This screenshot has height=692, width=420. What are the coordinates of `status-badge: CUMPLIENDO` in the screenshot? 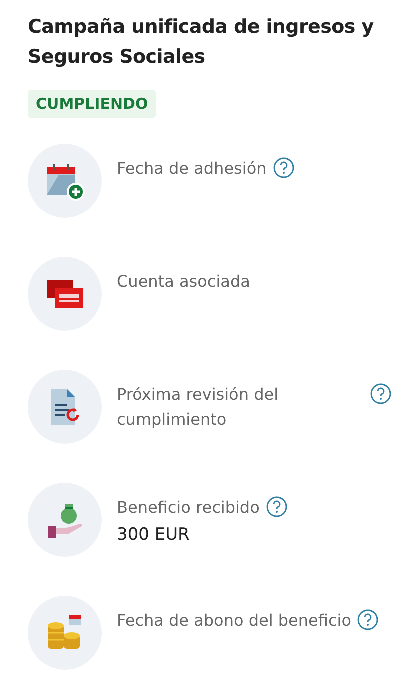 It's located at (92, 104).